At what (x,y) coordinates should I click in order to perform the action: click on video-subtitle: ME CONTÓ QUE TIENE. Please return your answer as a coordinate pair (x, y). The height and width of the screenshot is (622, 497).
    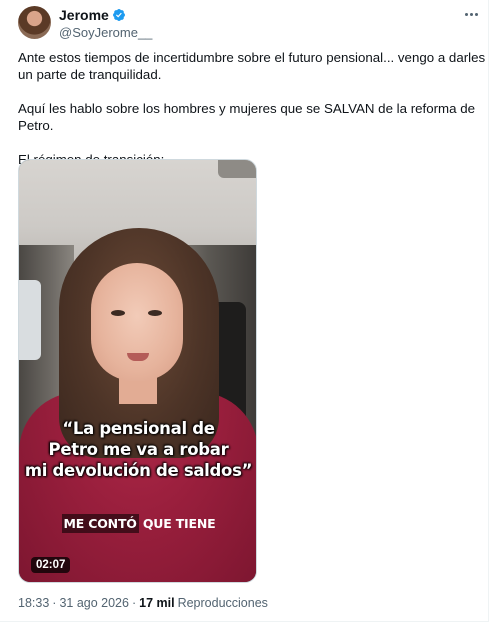
    Looking at the image, I should click on (137, 523).